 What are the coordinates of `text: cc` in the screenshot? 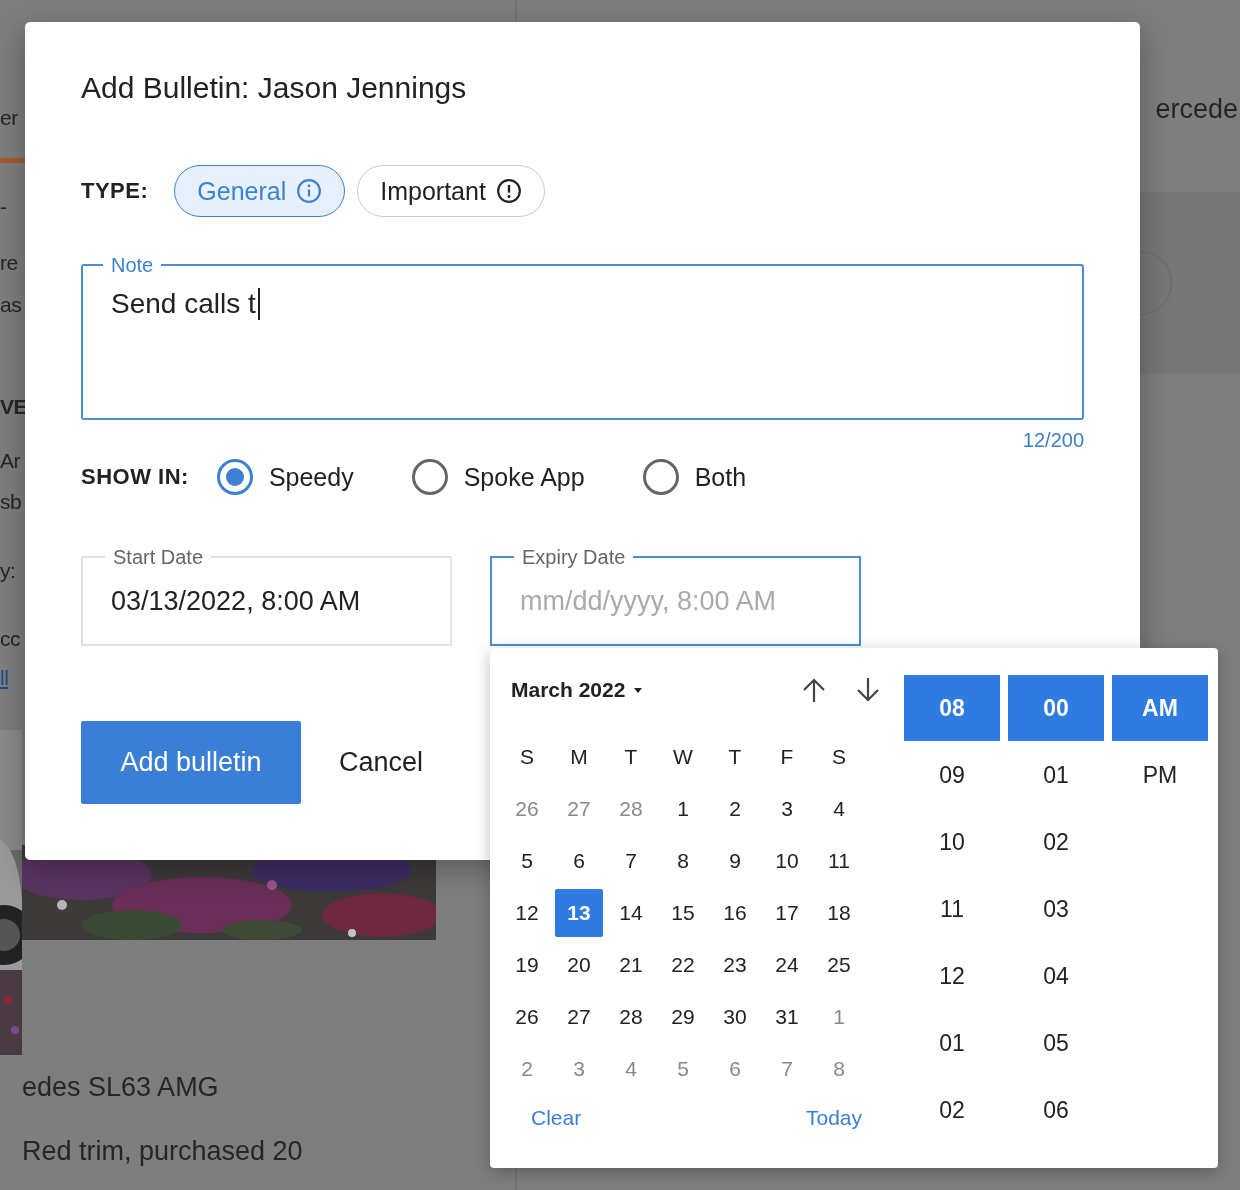 It's located at (10, 639).